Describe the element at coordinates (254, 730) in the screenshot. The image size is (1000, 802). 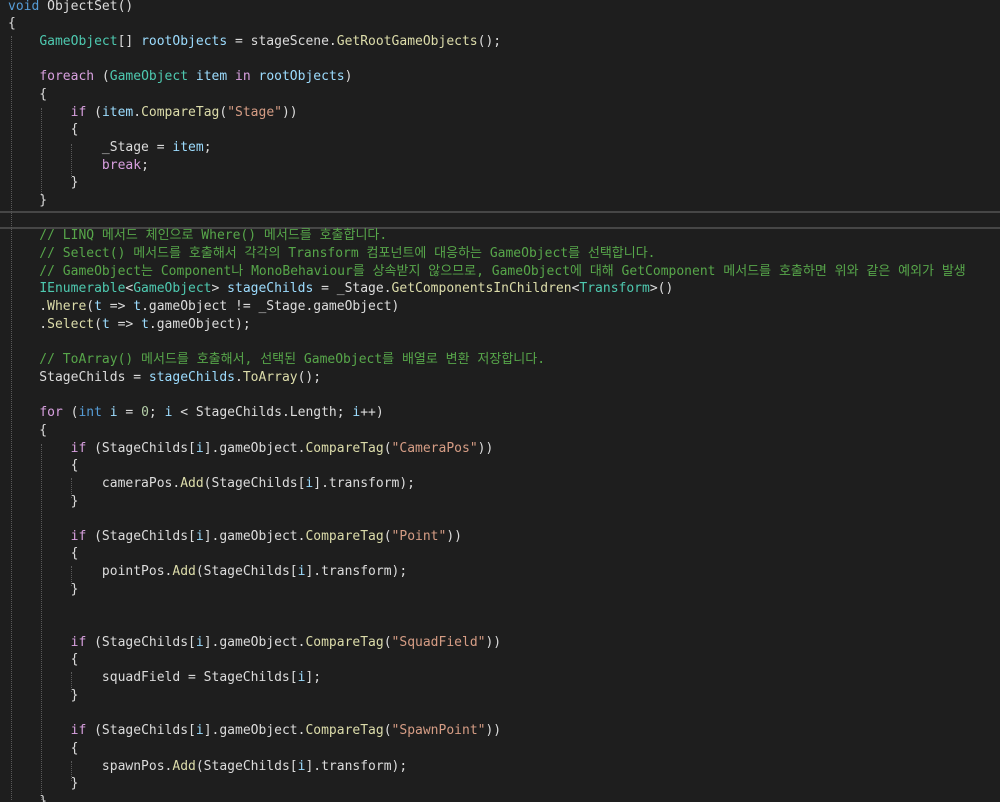
I see `code-token: ].gameObject.` at that location.